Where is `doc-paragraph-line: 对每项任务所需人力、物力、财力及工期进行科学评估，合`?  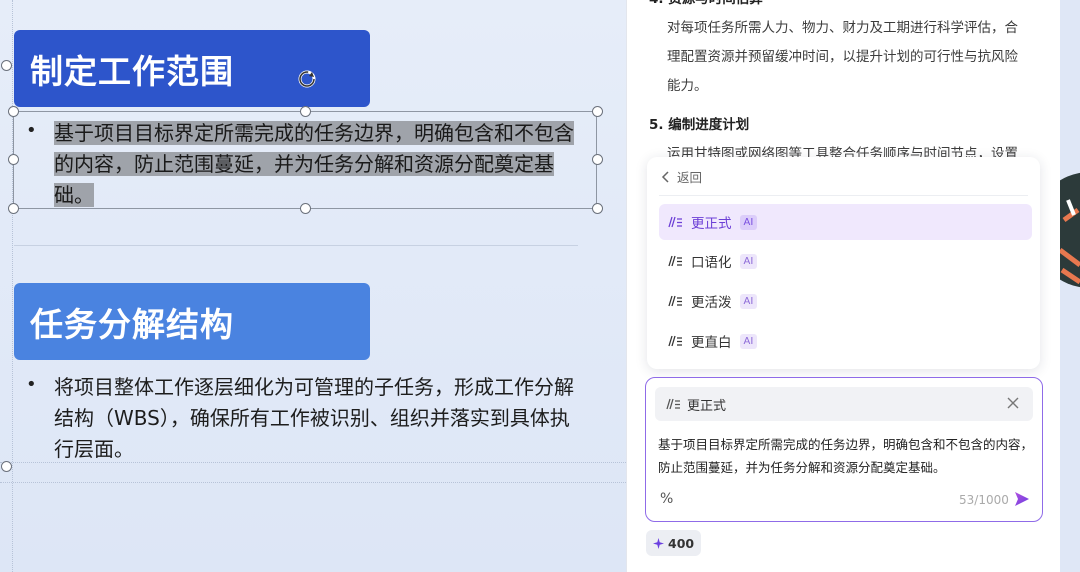
doc-paragraph-line: 对每项任务所需人力、物力、财力及工期进行科学评估，合 is located at coordinates (842, 28).